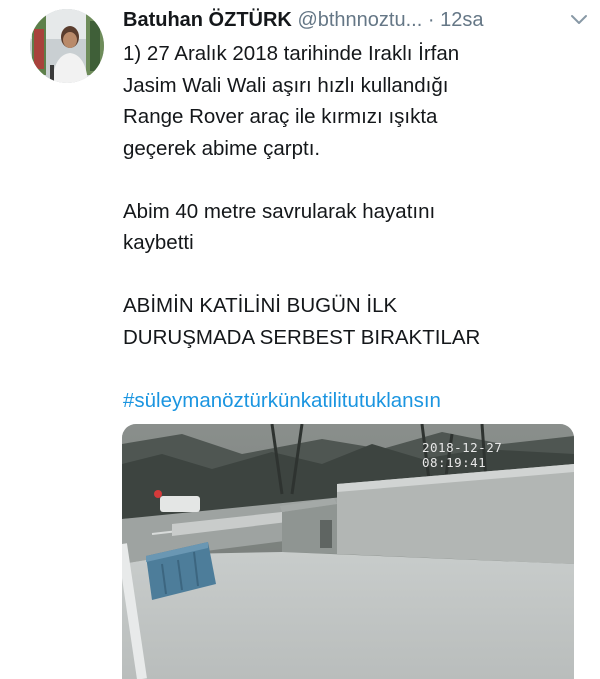  What do you see at coordinates (579, 20) in the screenshot?
I see `chevron-down-icon` at bounding box center [579, 20].